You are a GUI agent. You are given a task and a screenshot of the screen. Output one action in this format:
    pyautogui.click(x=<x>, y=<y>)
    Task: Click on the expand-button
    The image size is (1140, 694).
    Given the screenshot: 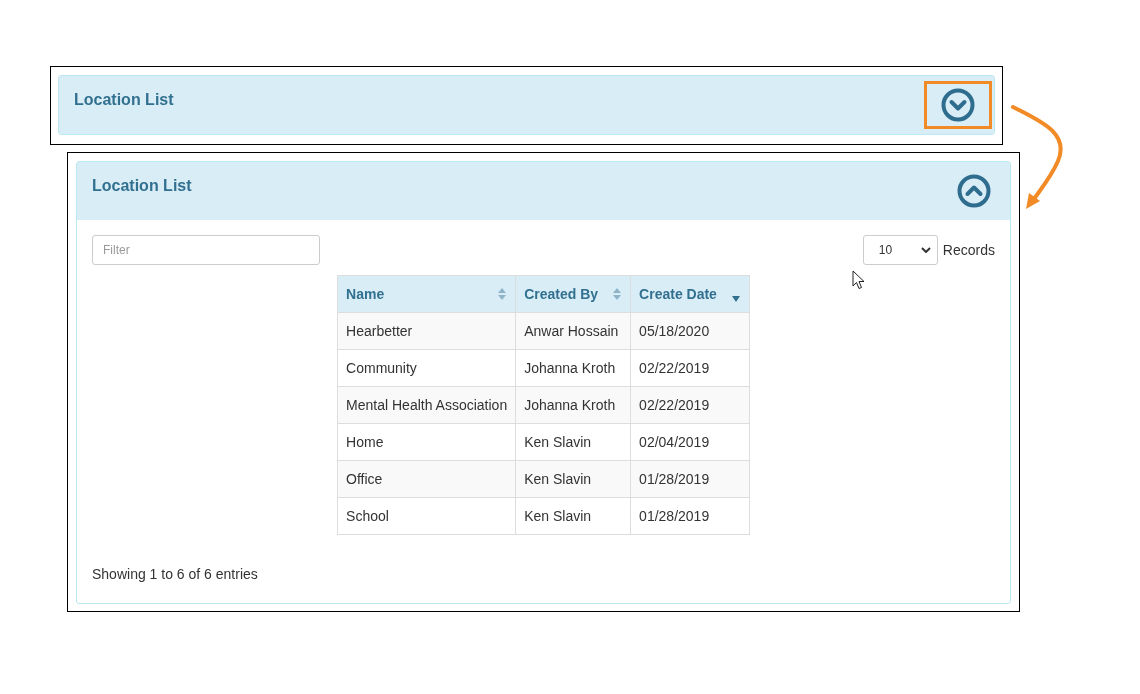 What is the action you would take?
    pyautogui.click(x=958, y=105)
    